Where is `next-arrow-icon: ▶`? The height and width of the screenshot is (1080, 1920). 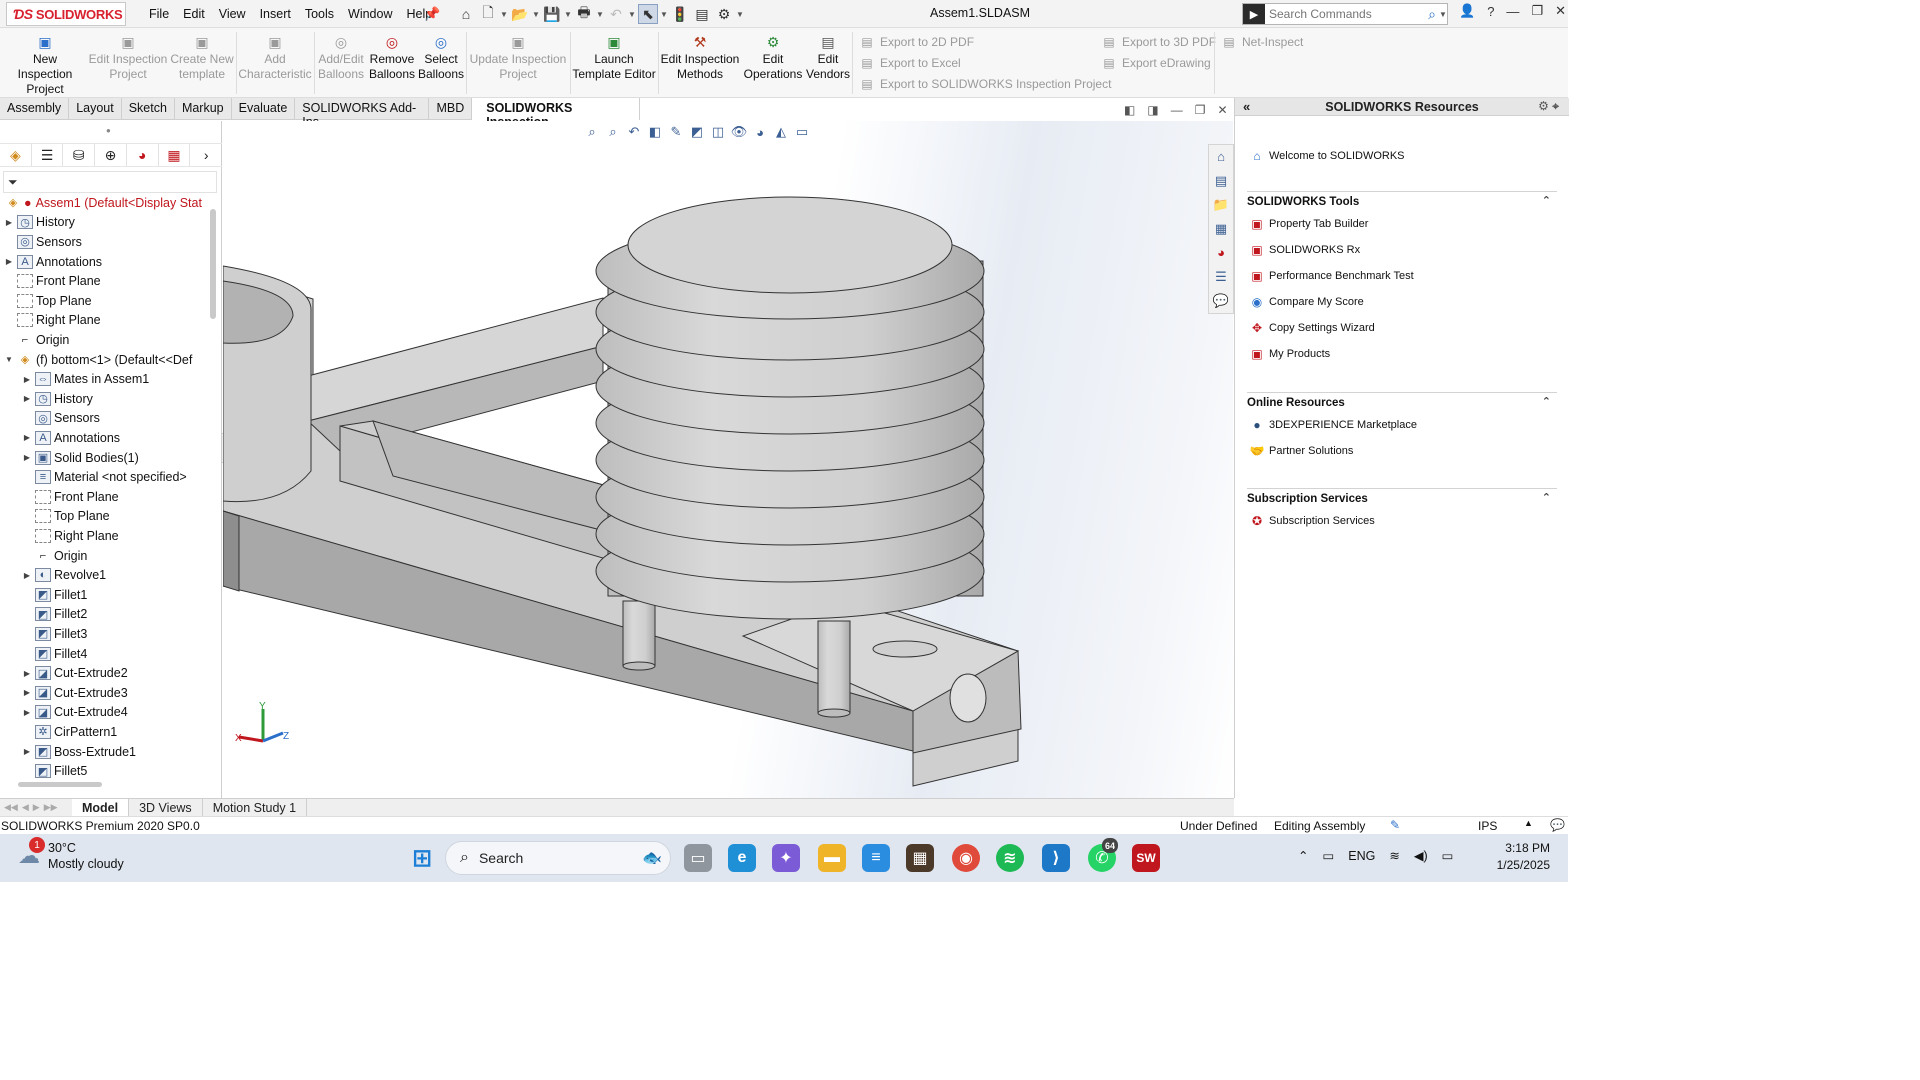
next-arrow-icon: ▶ is located at coordinates (36, 807).